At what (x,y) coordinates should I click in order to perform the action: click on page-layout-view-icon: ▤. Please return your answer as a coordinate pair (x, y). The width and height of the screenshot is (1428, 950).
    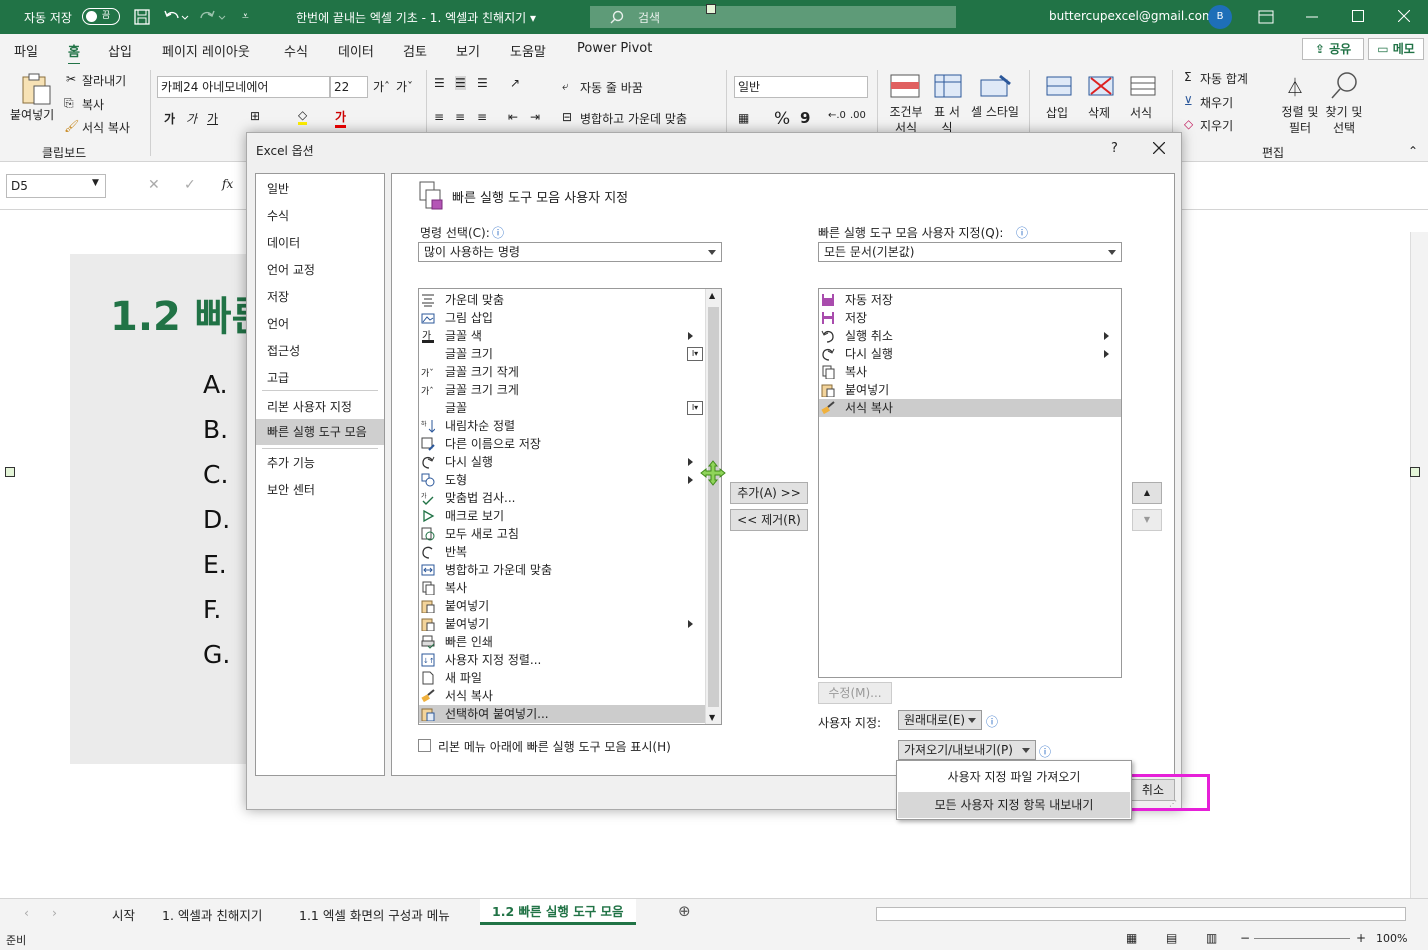
    Looking at the image, I should click on (1171, 938).